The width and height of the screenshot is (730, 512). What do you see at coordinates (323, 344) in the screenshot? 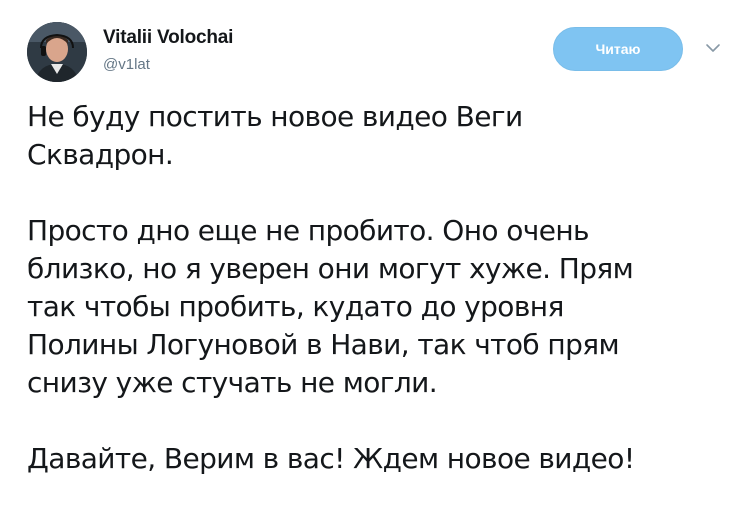
I see `tweet-line: Полины Логуновой в Нави, так чтоб прям` at bounding box center [323, 344].